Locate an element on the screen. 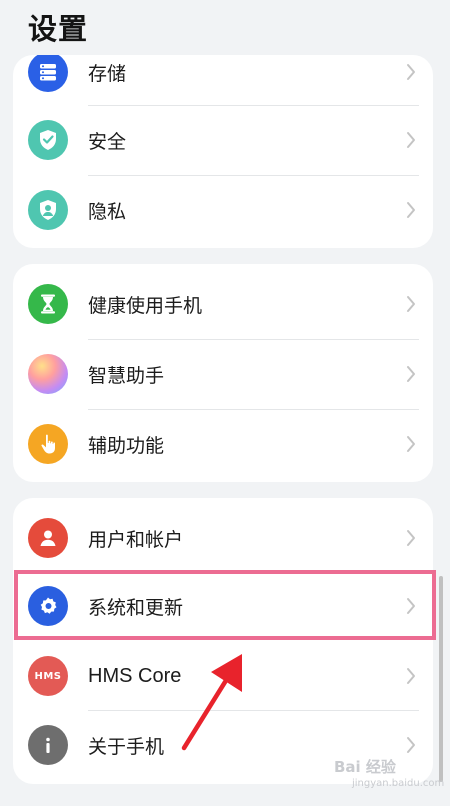 This screenshot has height=806, width=450. settings-item-label: 安全 is located at coordinates (107, 141).